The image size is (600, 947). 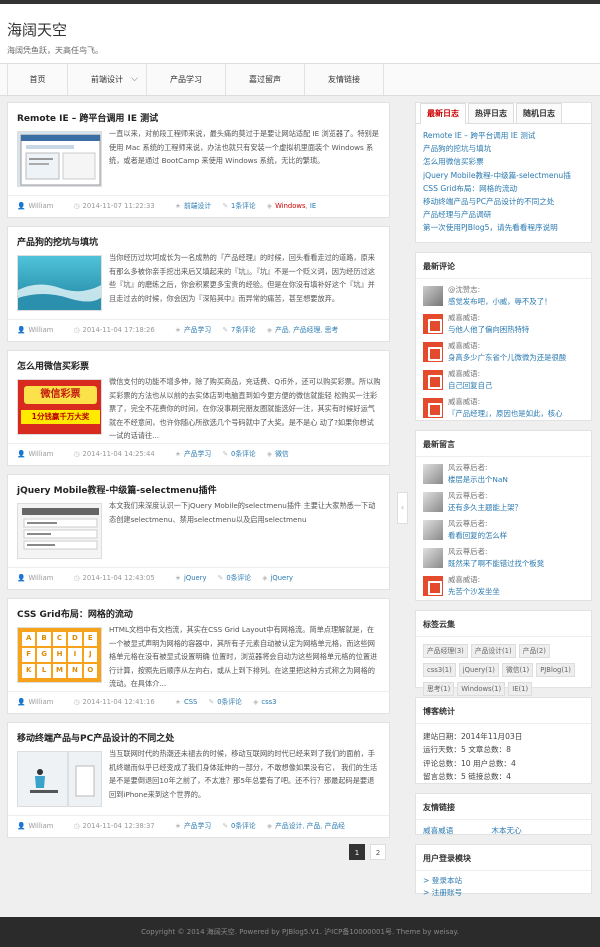 I want to click on post-author: William, so click(x=41, y=330).